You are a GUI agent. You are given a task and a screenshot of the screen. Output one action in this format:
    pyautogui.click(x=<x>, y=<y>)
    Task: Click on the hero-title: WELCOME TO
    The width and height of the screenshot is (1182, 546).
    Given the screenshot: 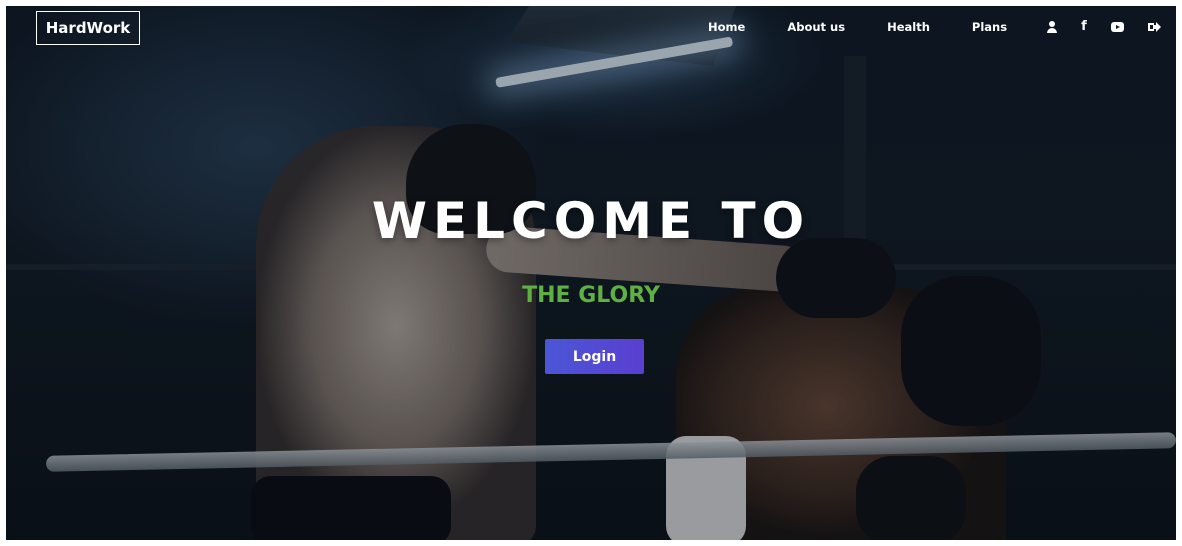 What is the action you would take?
    pyautogui.click(x=591, y=221)
    